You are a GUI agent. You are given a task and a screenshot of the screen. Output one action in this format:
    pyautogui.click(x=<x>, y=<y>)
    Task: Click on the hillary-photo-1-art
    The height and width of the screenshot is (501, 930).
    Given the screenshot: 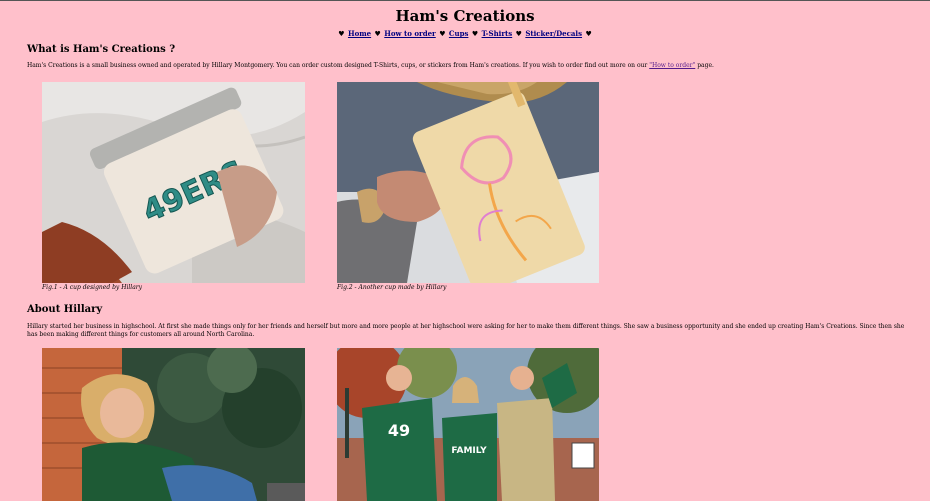 What is the action you would take?
    pyautogui.click(x=173, y=424)
    